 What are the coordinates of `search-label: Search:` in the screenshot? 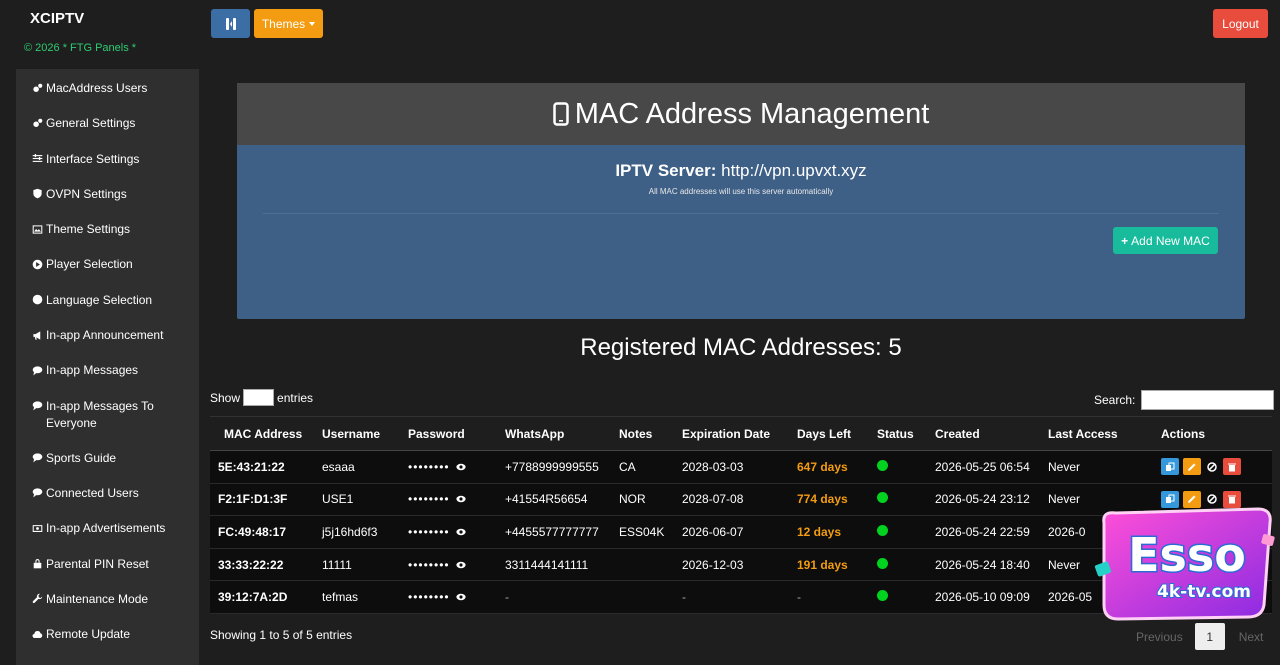 It's located at (1115, 400).